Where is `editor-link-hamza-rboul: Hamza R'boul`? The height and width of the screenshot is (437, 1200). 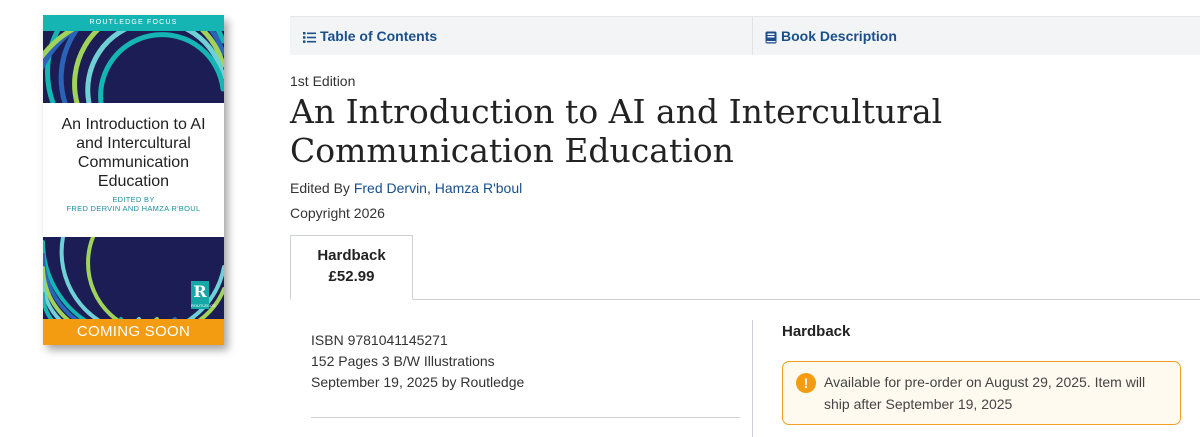
editor-link-hamza-rboul: Hamza R'boul is located at coordinates (479, 188).